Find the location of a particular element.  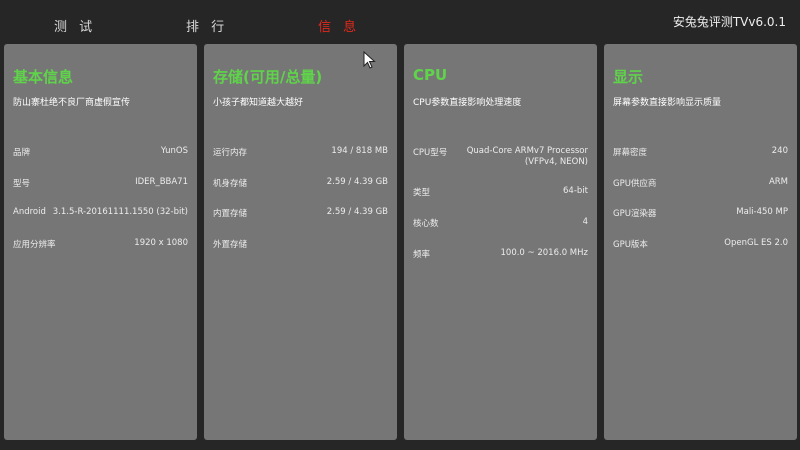

card-subtitle: CPU参数直接影响处理速度 is located at coordinates (467, 103).